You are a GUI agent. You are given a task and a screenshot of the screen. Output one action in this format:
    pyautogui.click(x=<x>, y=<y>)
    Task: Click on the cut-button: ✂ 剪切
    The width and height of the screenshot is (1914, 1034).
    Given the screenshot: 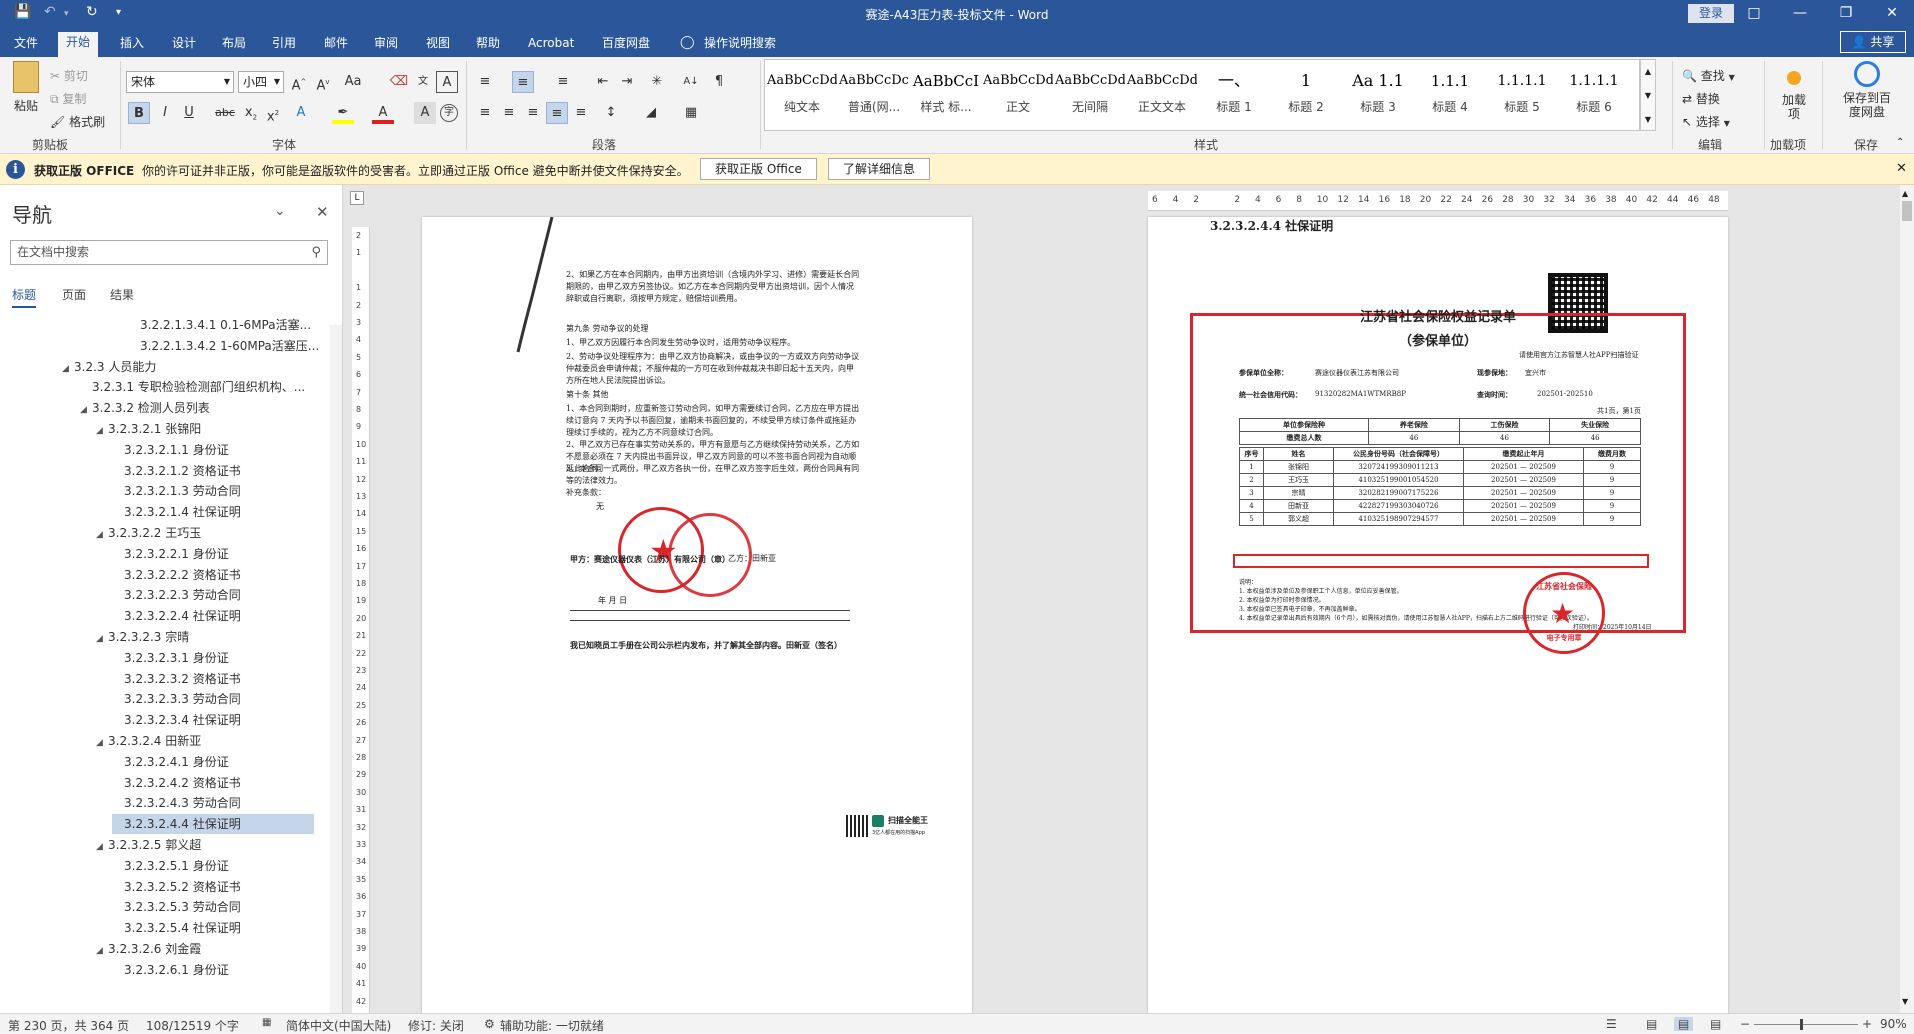 What is the action you would take?
    pyautogui.click(x=69, y=75)
    